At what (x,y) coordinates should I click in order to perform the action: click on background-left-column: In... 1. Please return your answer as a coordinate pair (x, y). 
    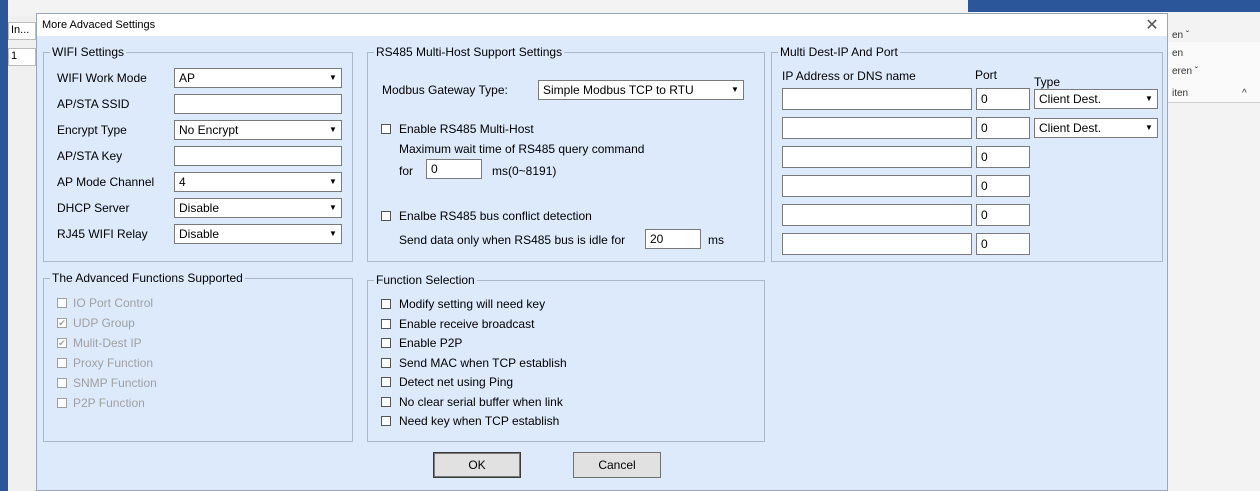
    Looking at the image, I should click on (22, 253).